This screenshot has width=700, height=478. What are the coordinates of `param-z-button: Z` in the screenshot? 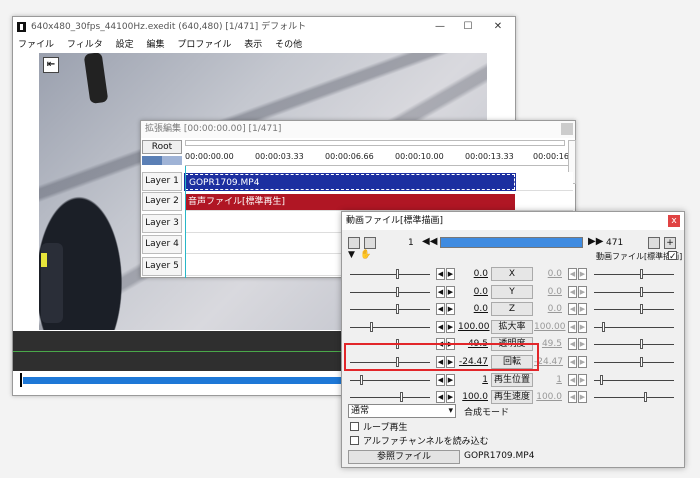 It's located at (512, 309).